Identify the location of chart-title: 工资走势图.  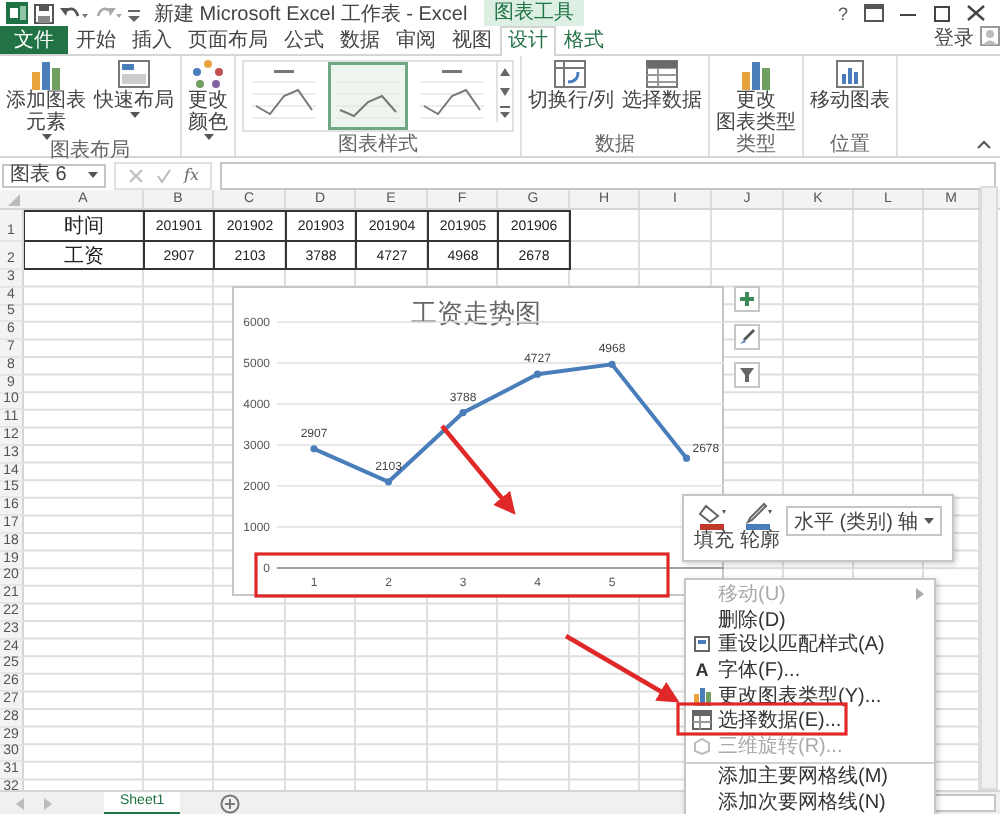
(476, 313).